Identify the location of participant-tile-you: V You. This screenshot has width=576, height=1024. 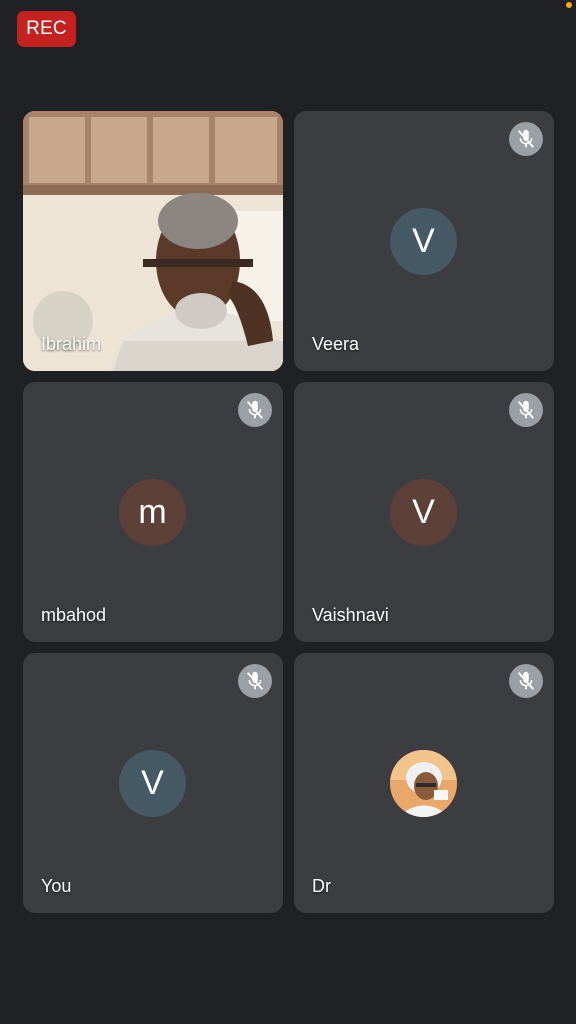
(153, 783).